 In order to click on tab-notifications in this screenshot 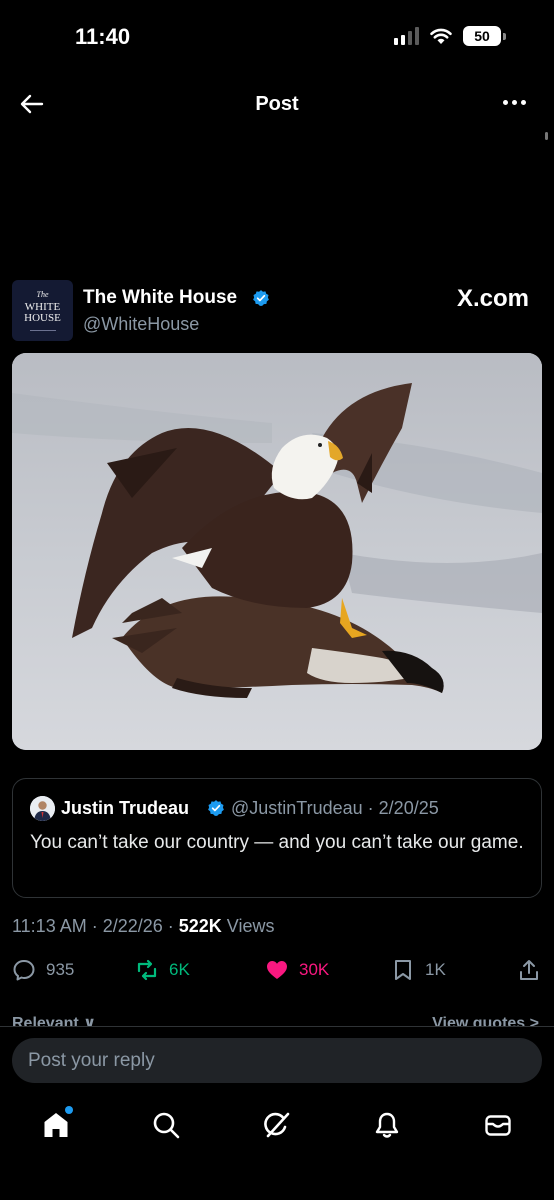, I will do `click(387, 1125)`.